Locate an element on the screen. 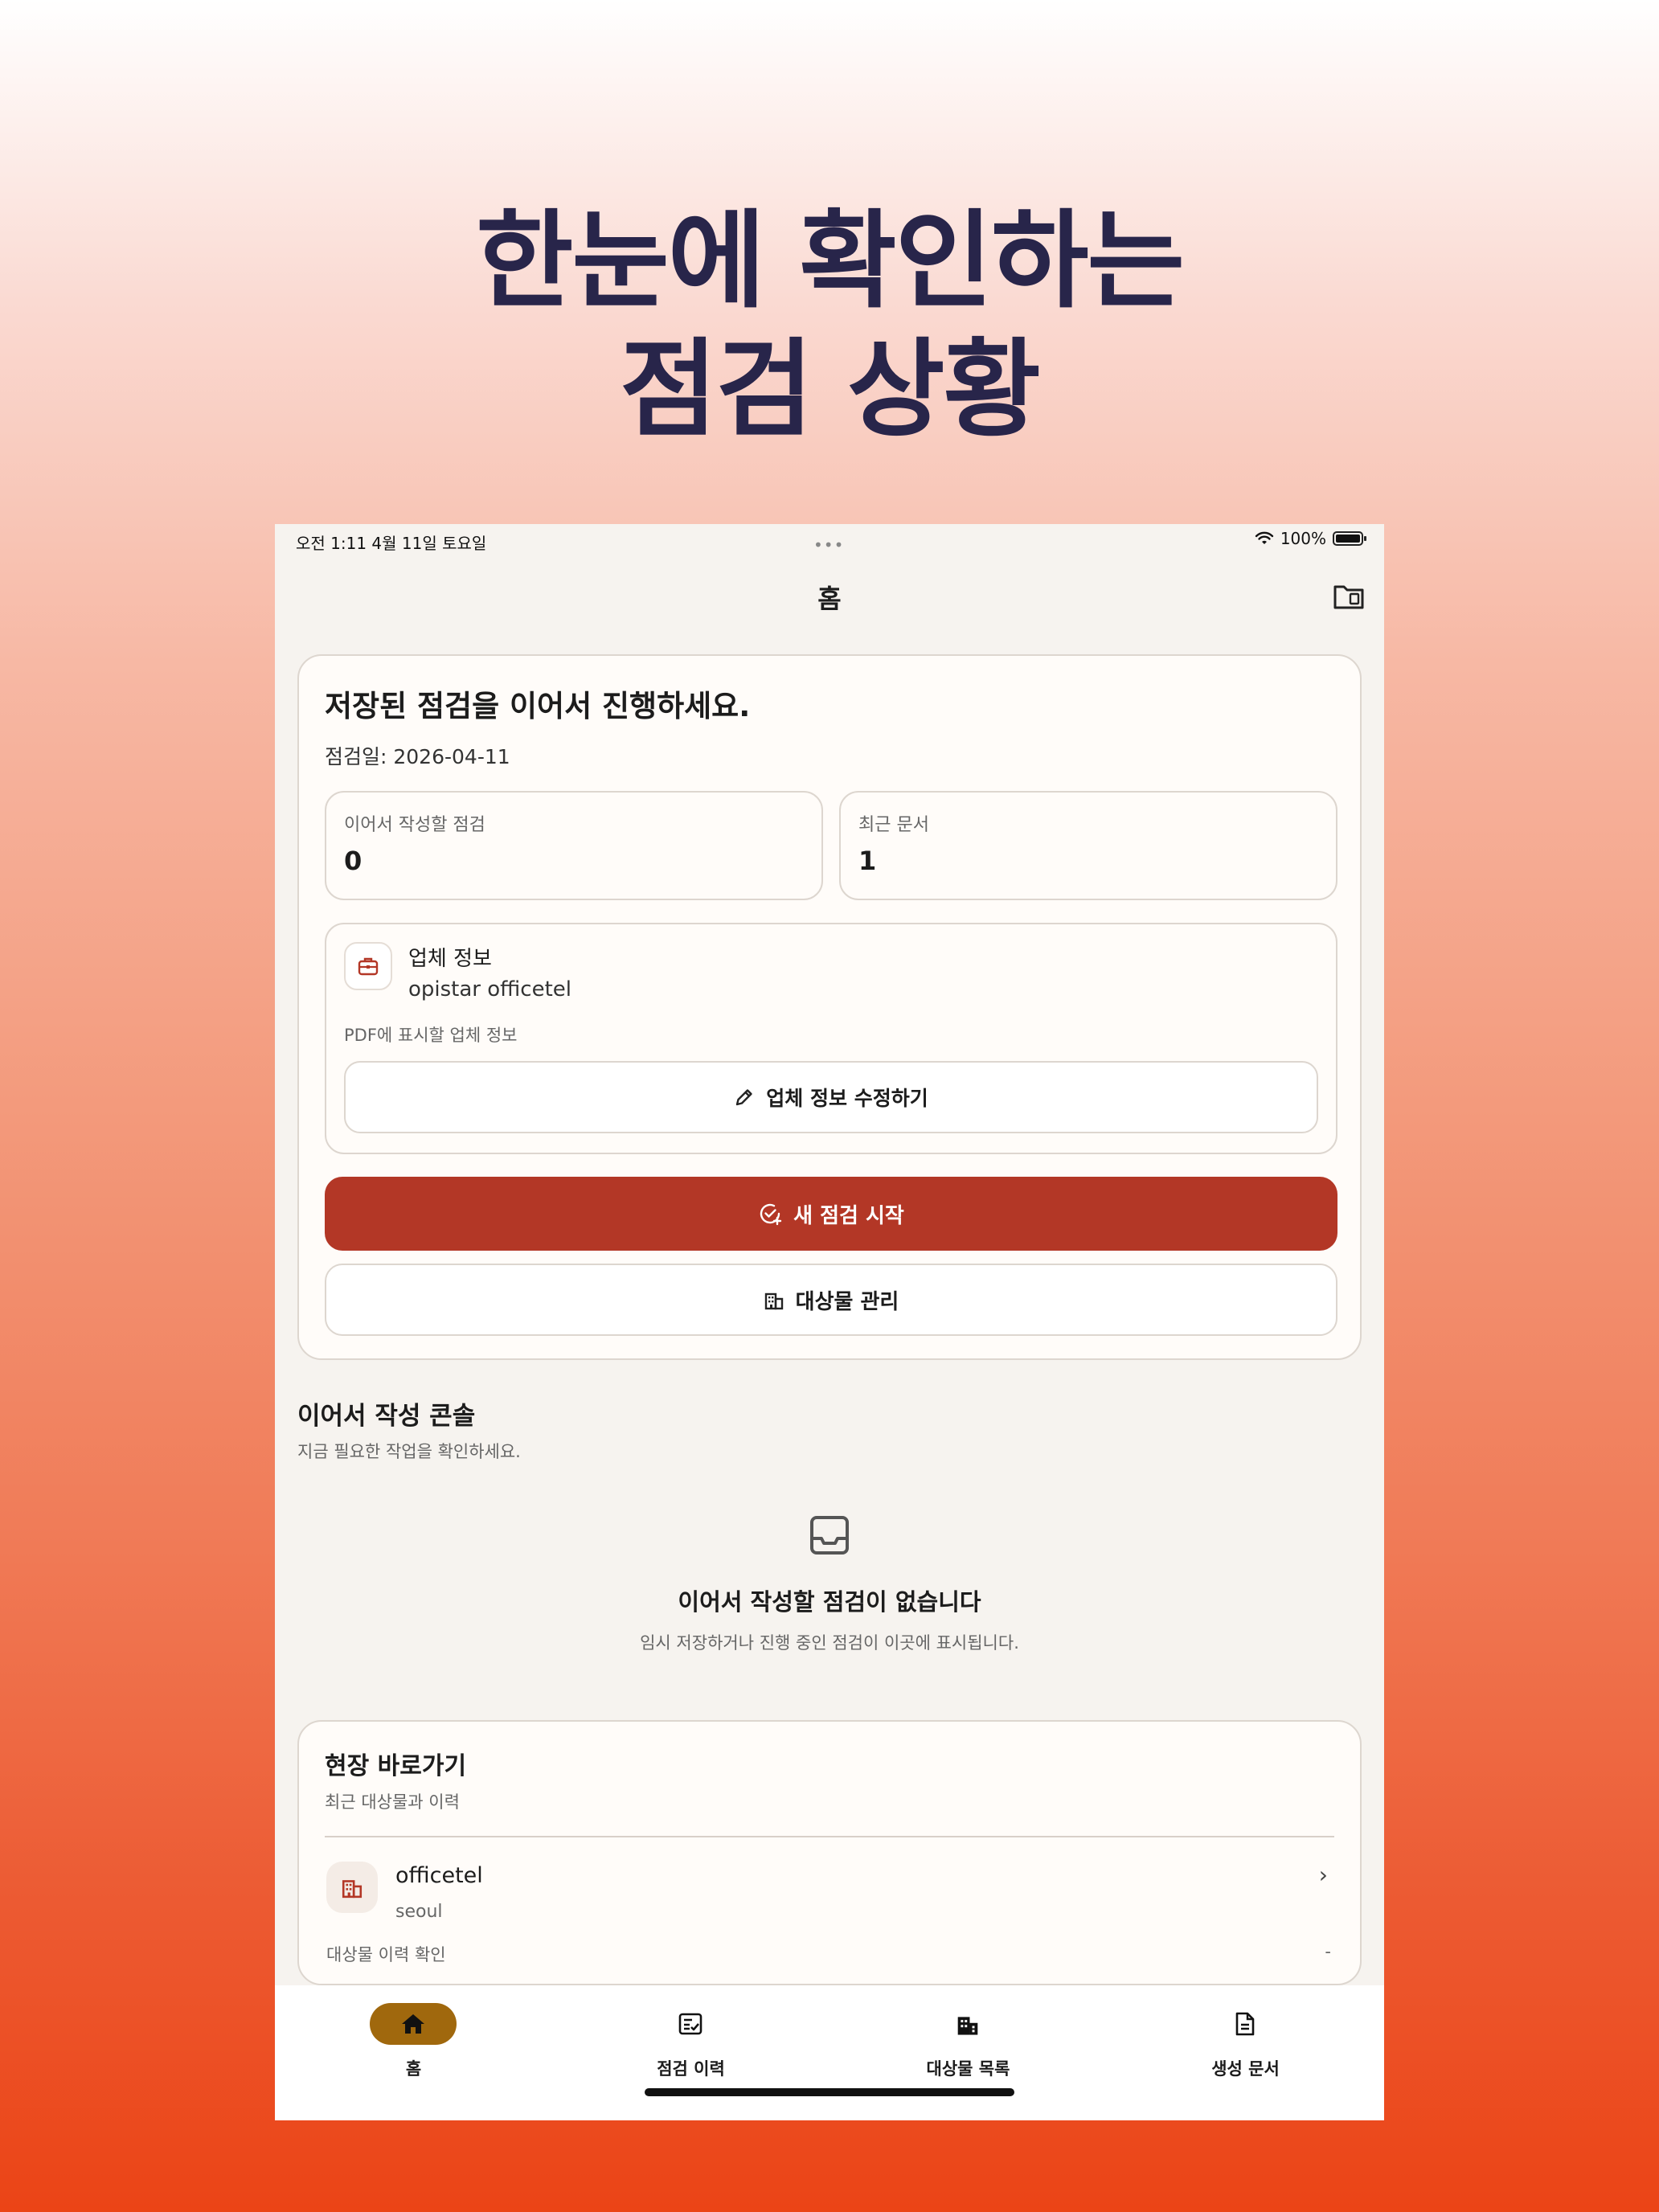 This screenshot has width=1659, height=2212. manage-properties-label: 대상물 관리 is located at coordinates (847, 1301).